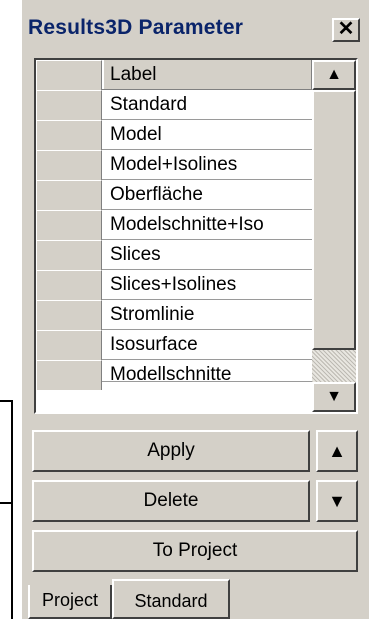 This screenshot has height=621, width=369. I want to click on annotation-bracket-bottom, so click(6, 503).